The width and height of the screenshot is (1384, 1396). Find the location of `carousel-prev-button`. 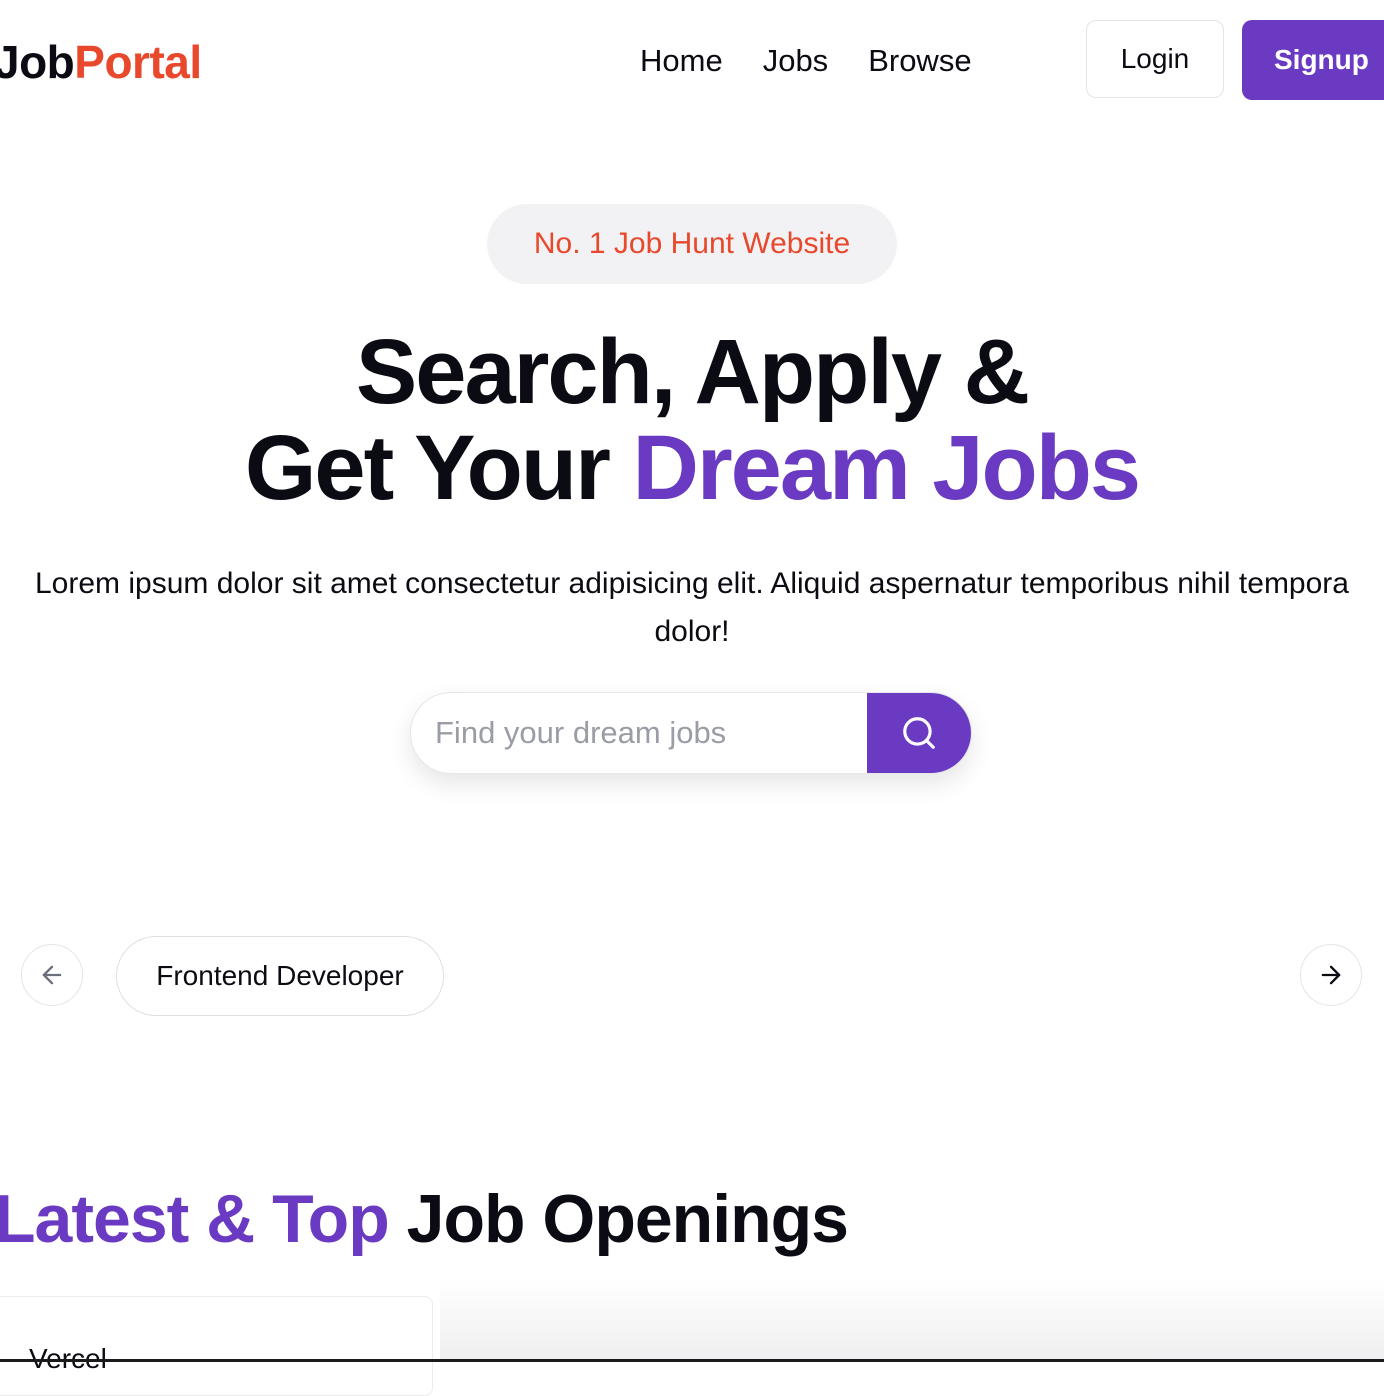

carousel-prev-button is located at coordinates (52, 975).